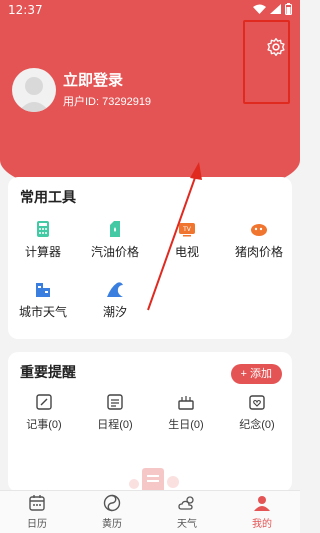 This screenshot has width=320, height=533. What do you see at coordinates (262, 524) in the screenshot?
I see `tab-label: 我的` at bounding box center [262, 524].